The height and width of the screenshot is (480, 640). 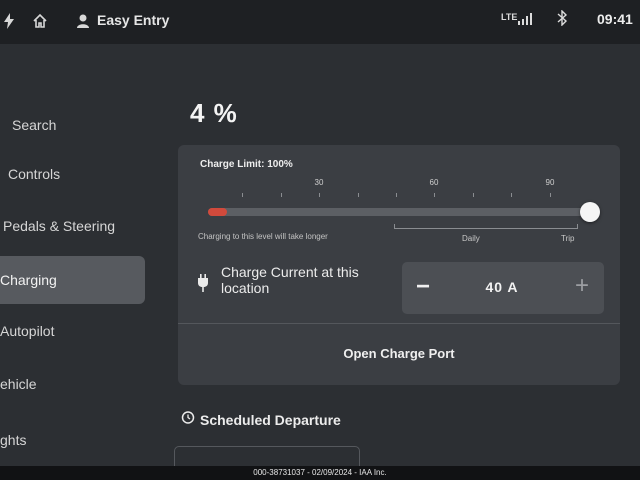 I want to click on sidebar-item-label: ghts, so click(x=13, y=440).